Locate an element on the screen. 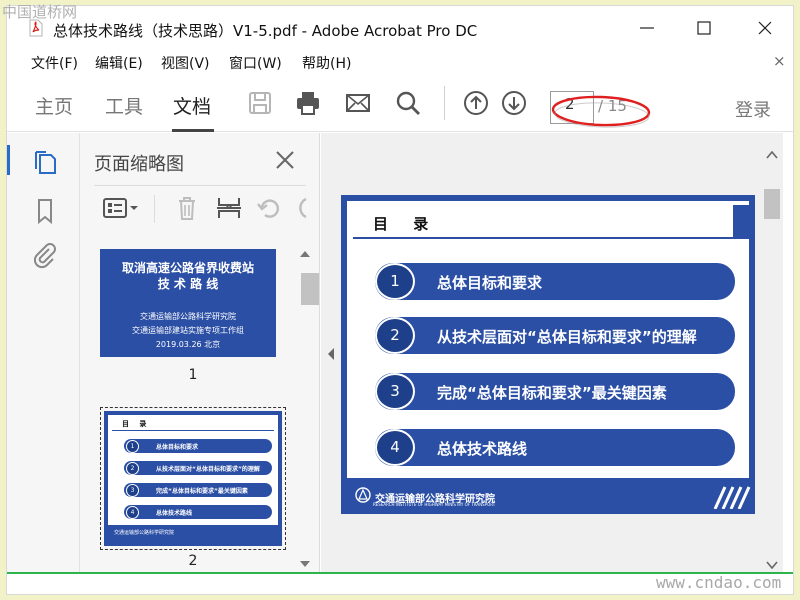  email-icon is located at coordinates (358, 103).